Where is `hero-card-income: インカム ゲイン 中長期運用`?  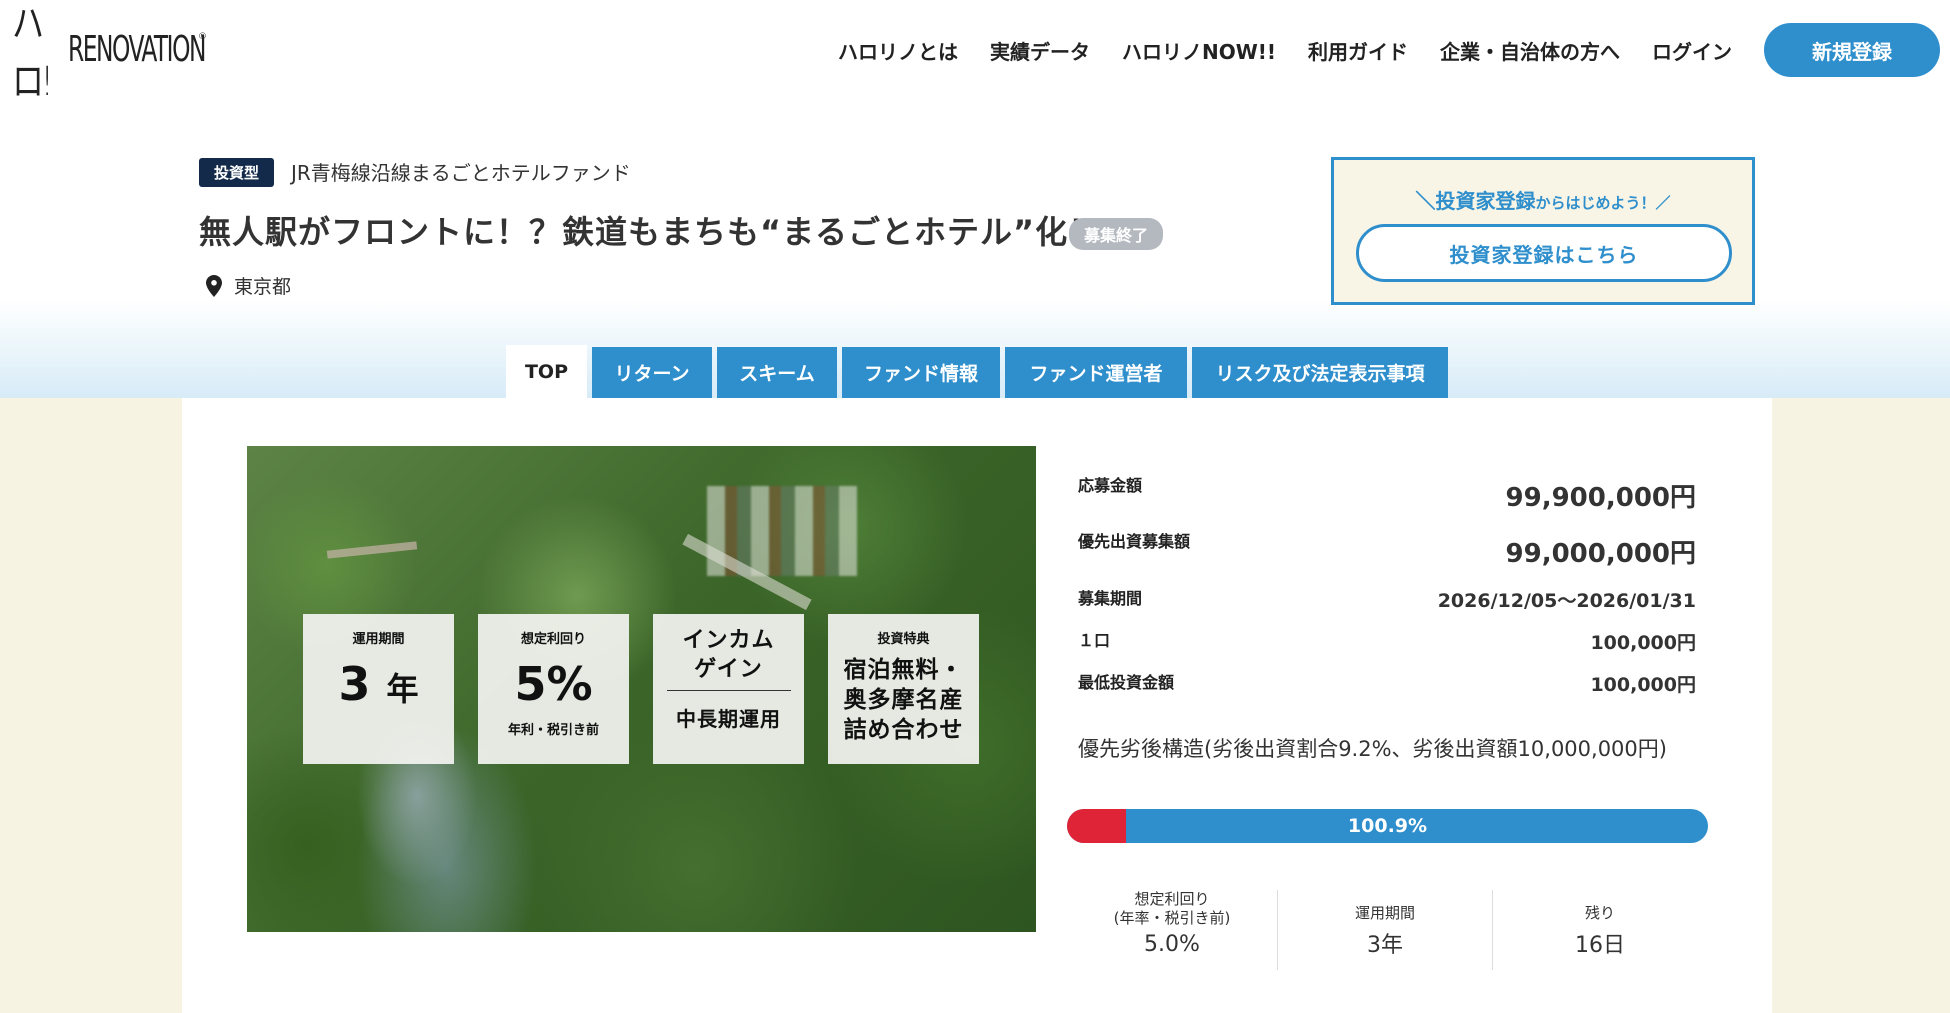 hero-card-income: インカム ゲイン 中長期運用 is located at coordinates (728, 689).